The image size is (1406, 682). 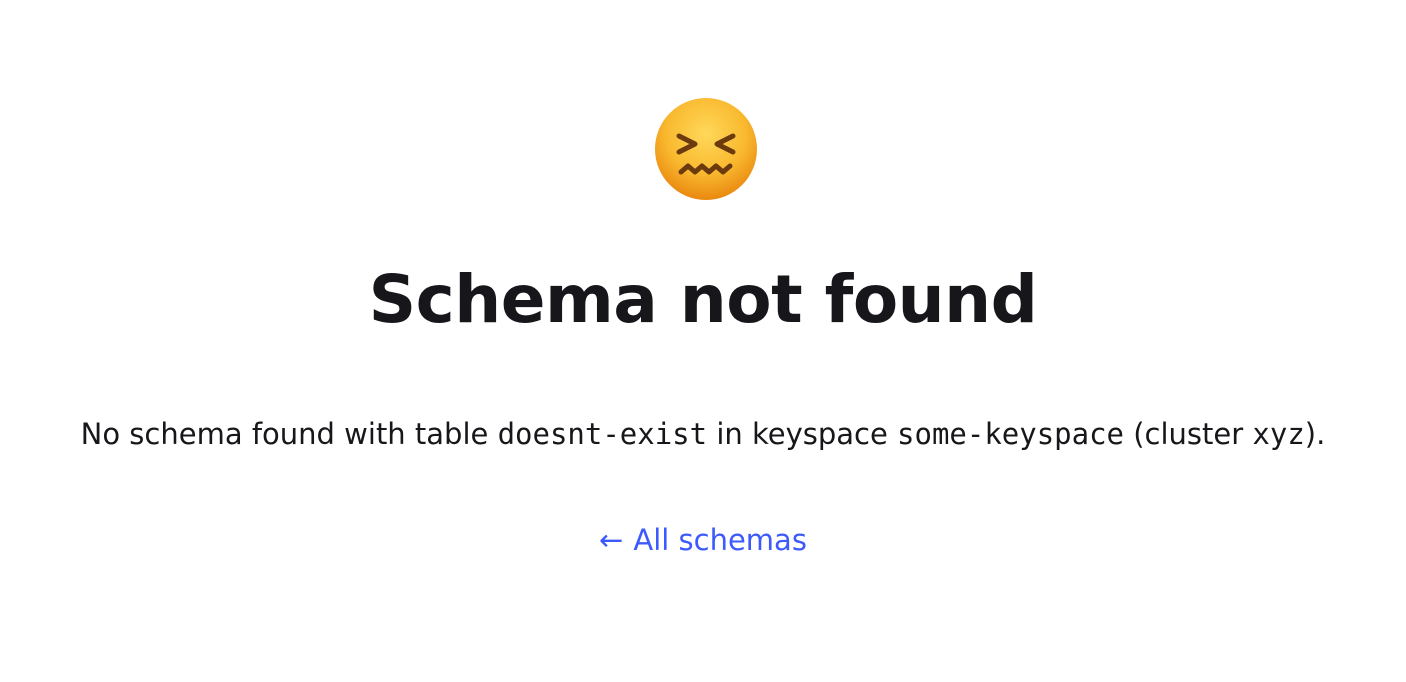 I want to click on confounded-face-icon, so click(x=706, y=149).